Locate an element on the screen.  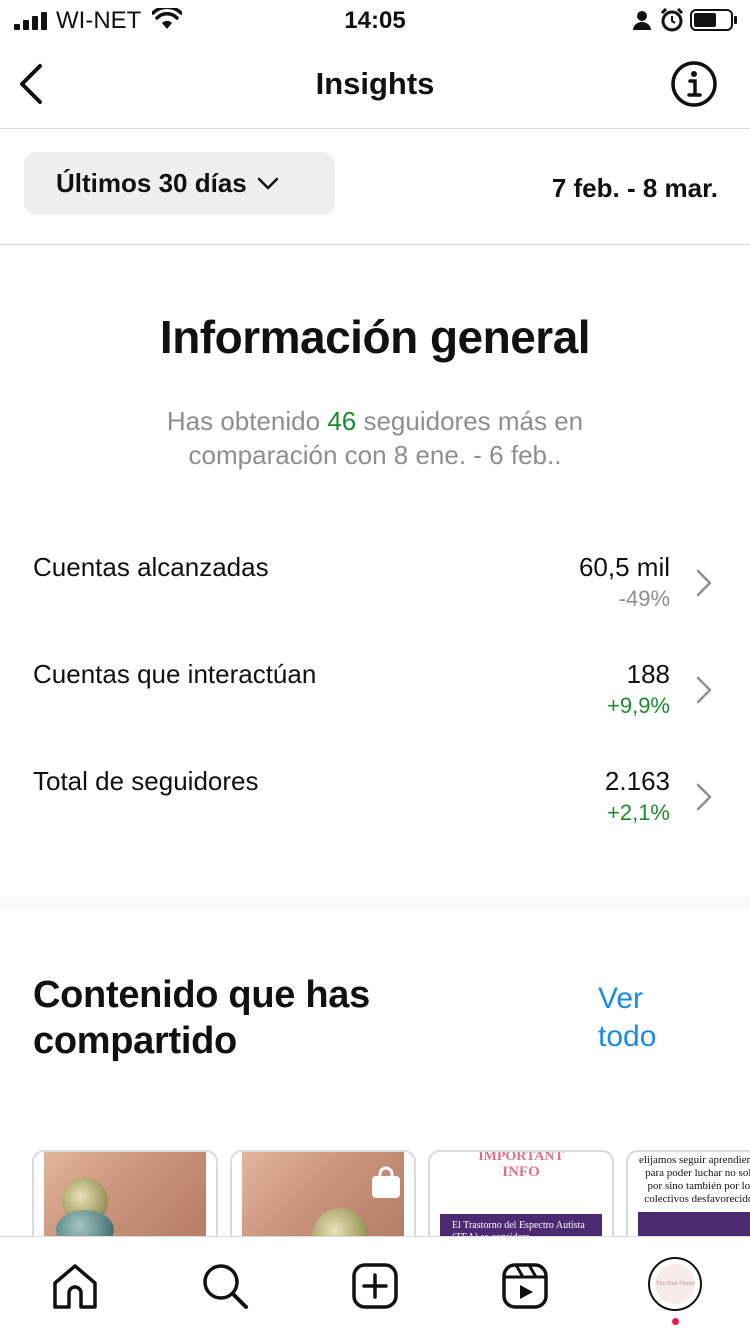
status-bar: WI-NET 14:05 is located at coordinates (375, 21).